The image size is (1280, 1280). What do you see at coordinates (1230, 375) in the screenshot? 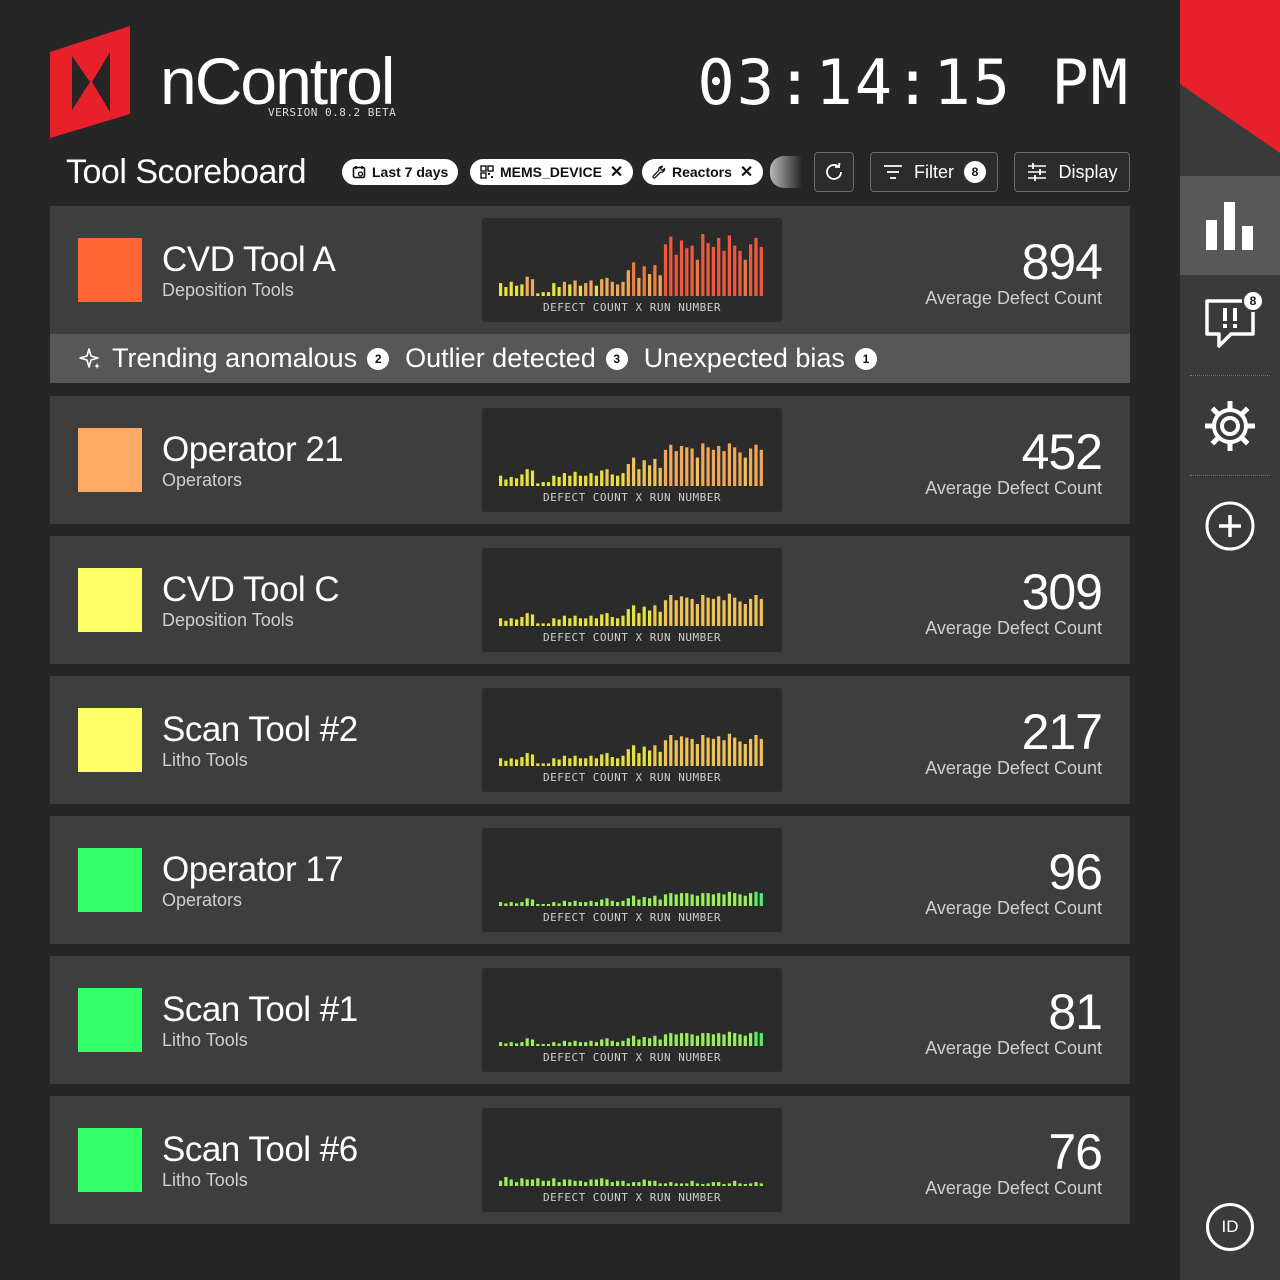
I see `rail-divider` at bounding box center [1230, 375].